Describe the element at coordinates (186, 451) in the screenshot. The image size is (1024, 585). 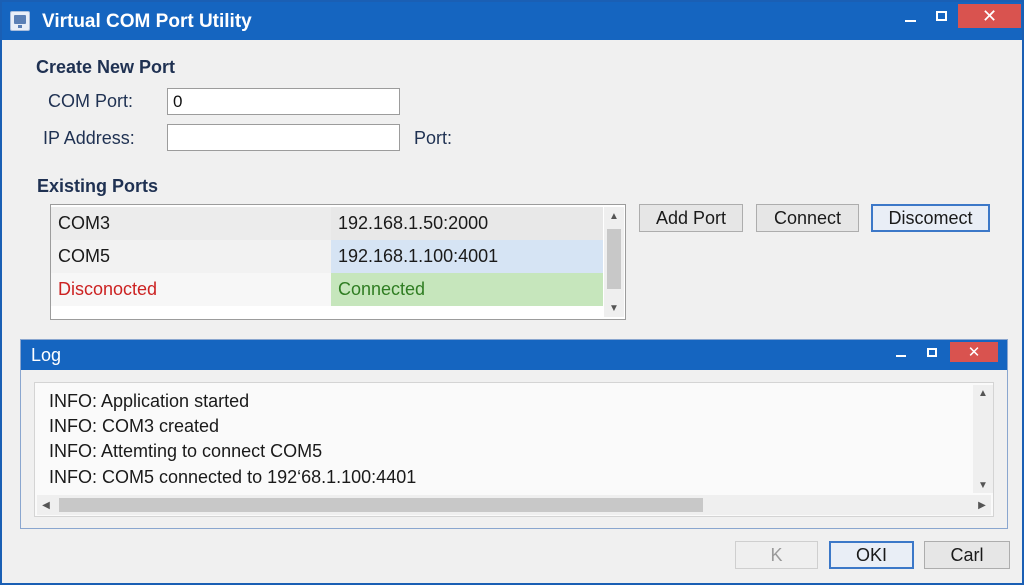
I see `log-line: INFO: Attemting to connect COM5` at that location.